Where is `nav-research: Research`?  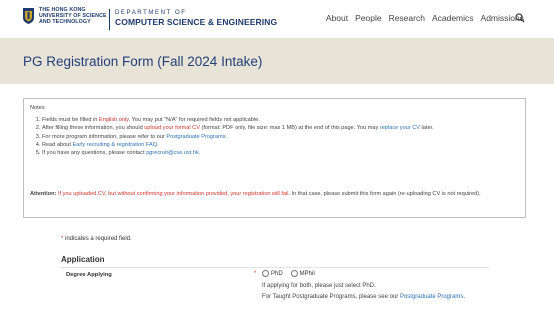
nav-research: Research is located at coordinates (407, 18).